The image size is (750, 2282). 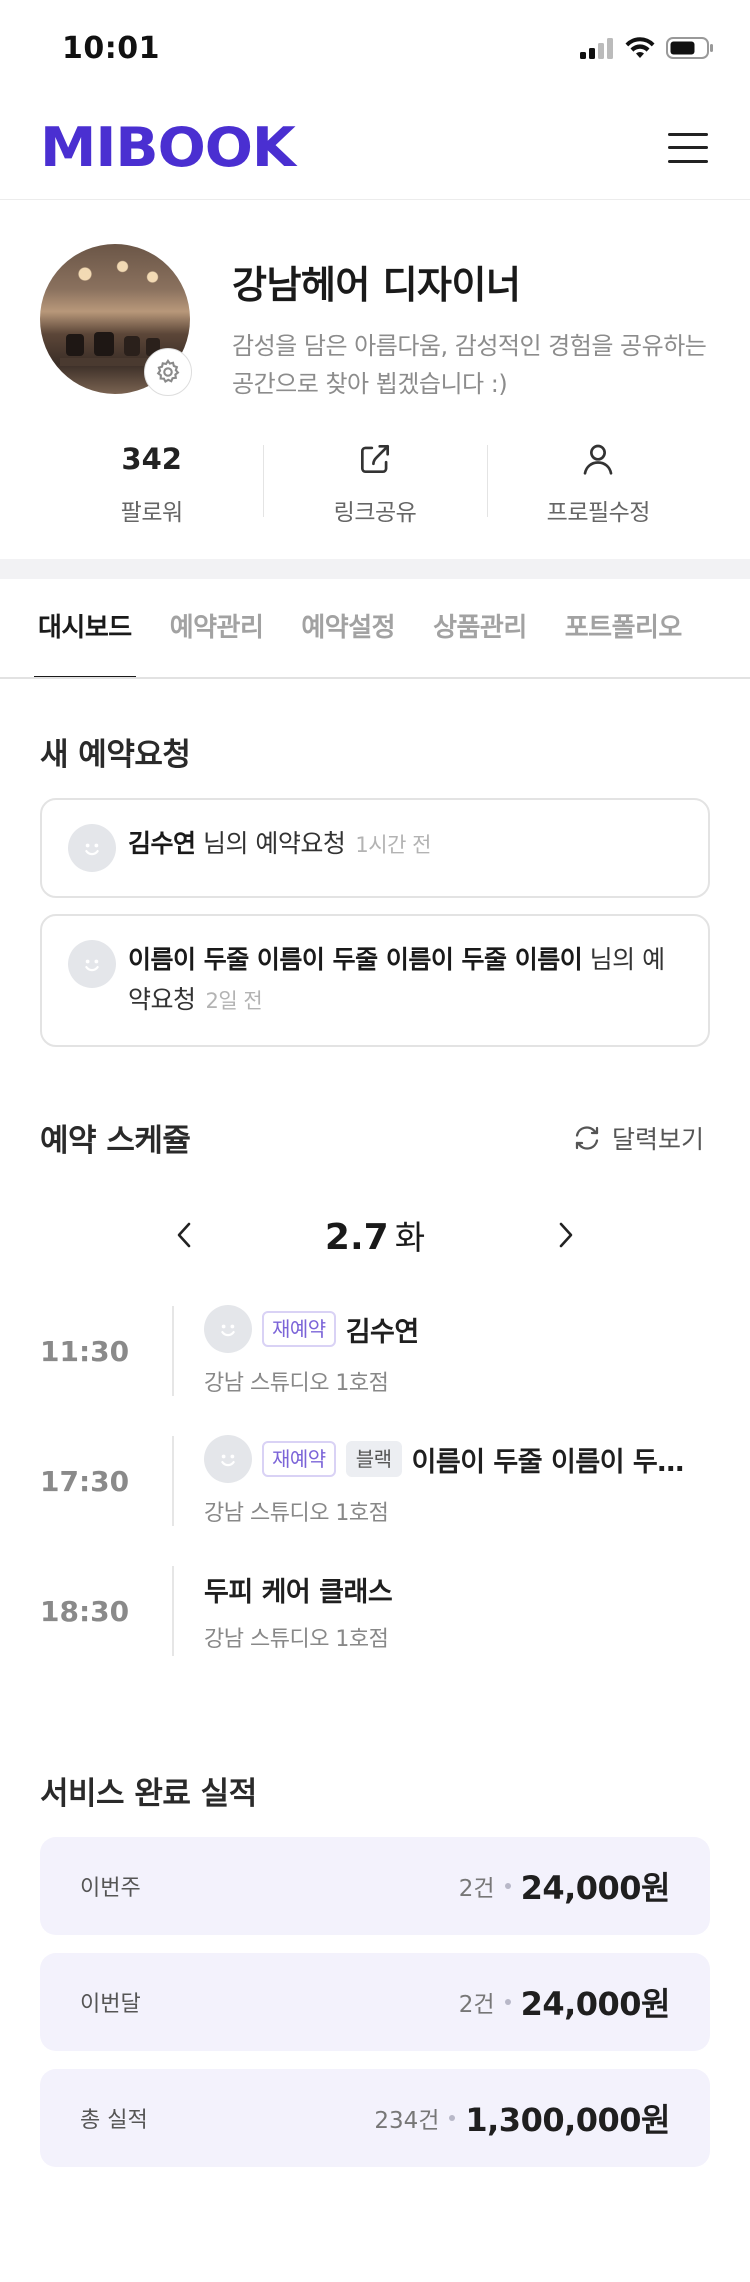 What do you see at coordinates (110, 1888) in the screenshot?
I see `performance-label: 이번주` at bounding box center [110, 1888].